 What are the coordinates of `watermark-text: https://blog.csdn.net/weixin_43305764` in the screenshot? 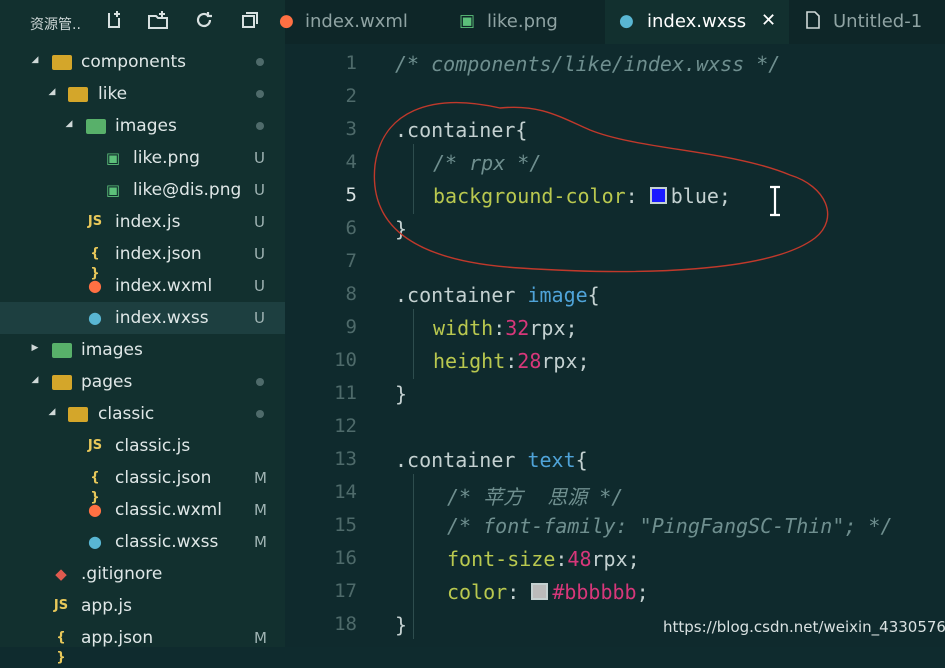 It's located at (804, 627).